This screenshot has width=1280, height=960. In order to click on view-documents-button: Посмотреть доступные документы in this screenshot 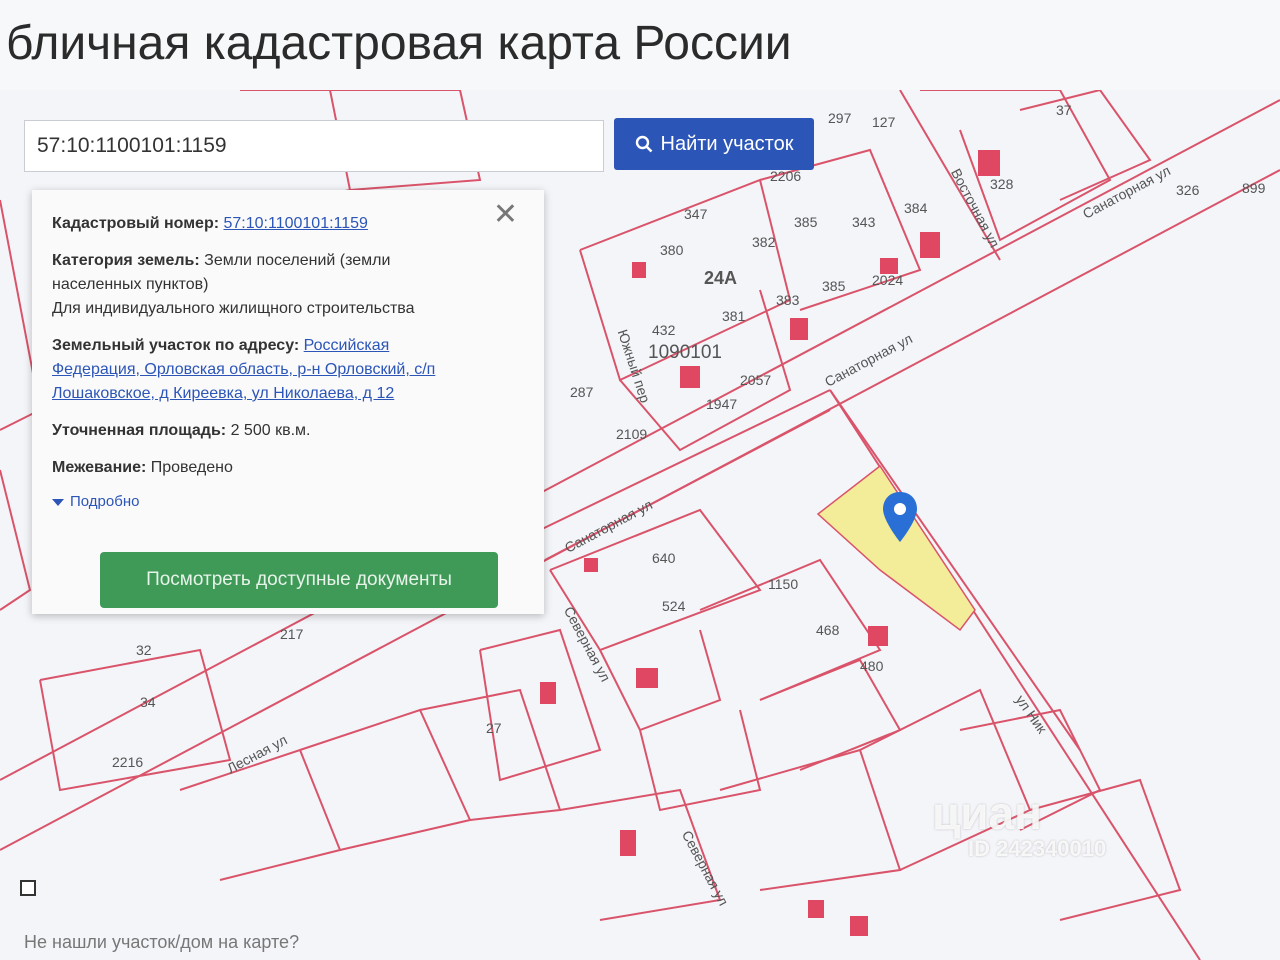, I will do `click(299, 580)`.